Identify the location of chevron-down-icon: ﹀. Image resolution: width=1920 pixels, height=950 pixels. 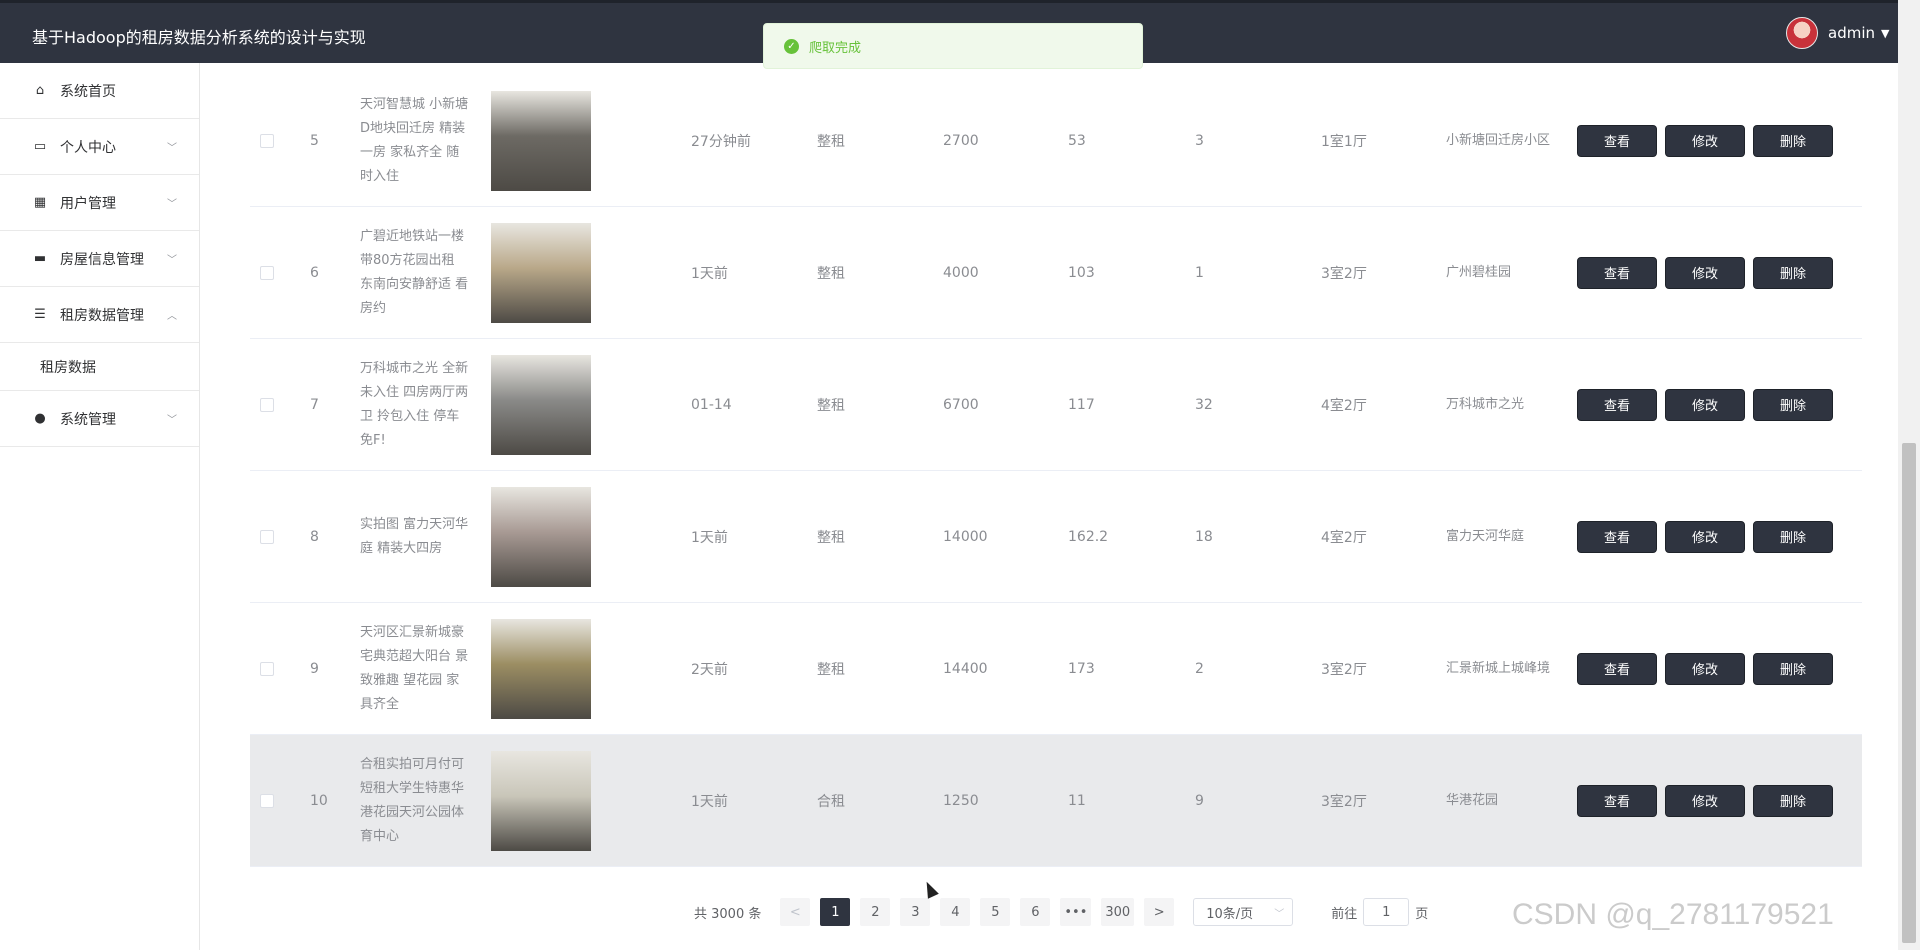
(172, 420).